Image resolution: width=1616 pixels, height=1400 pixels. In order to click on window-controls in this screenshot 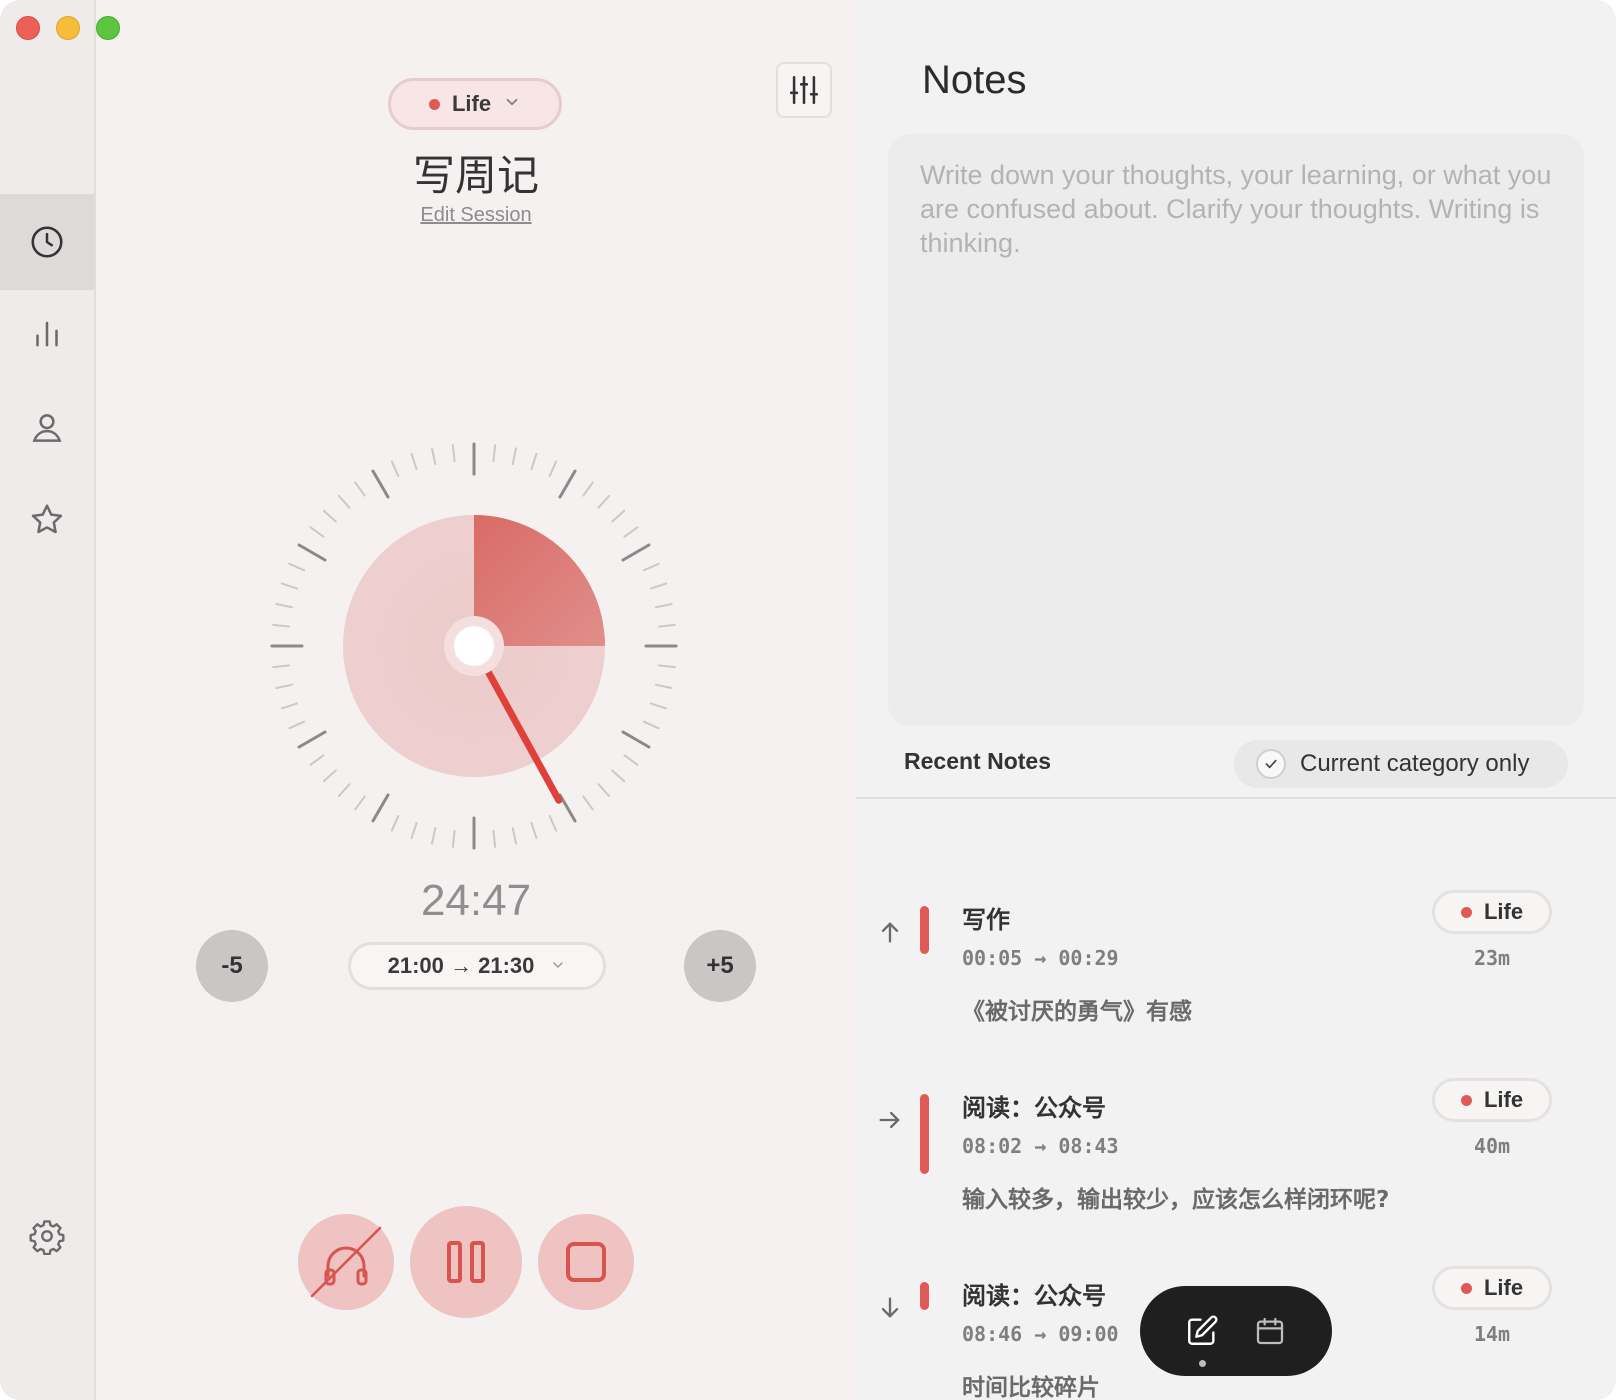, I will do `click(68, 28)`.